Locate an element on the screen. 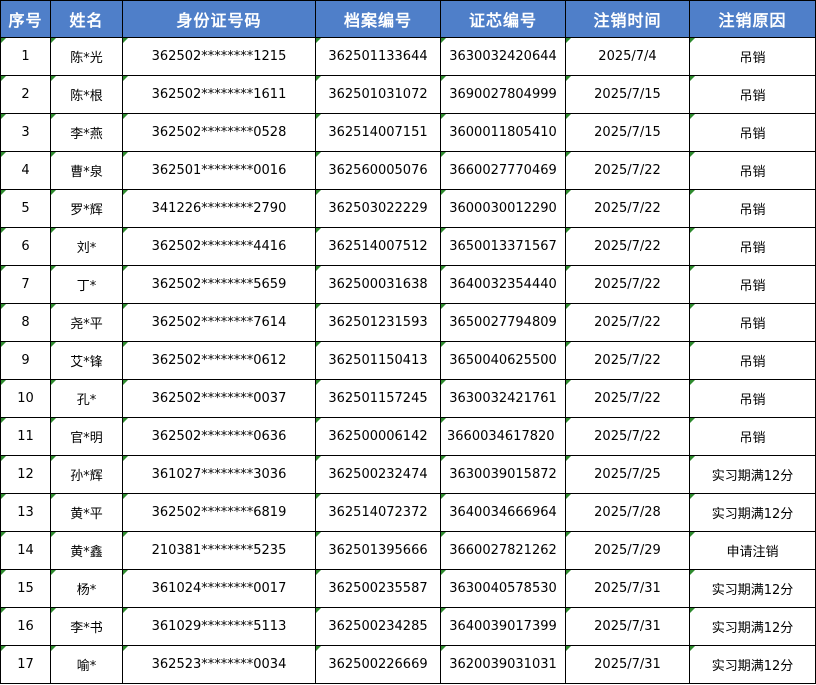 The width and height of the screenshot is (816, 685). cell-name-text: 罗*辉 is located at coordinates (86, 210).